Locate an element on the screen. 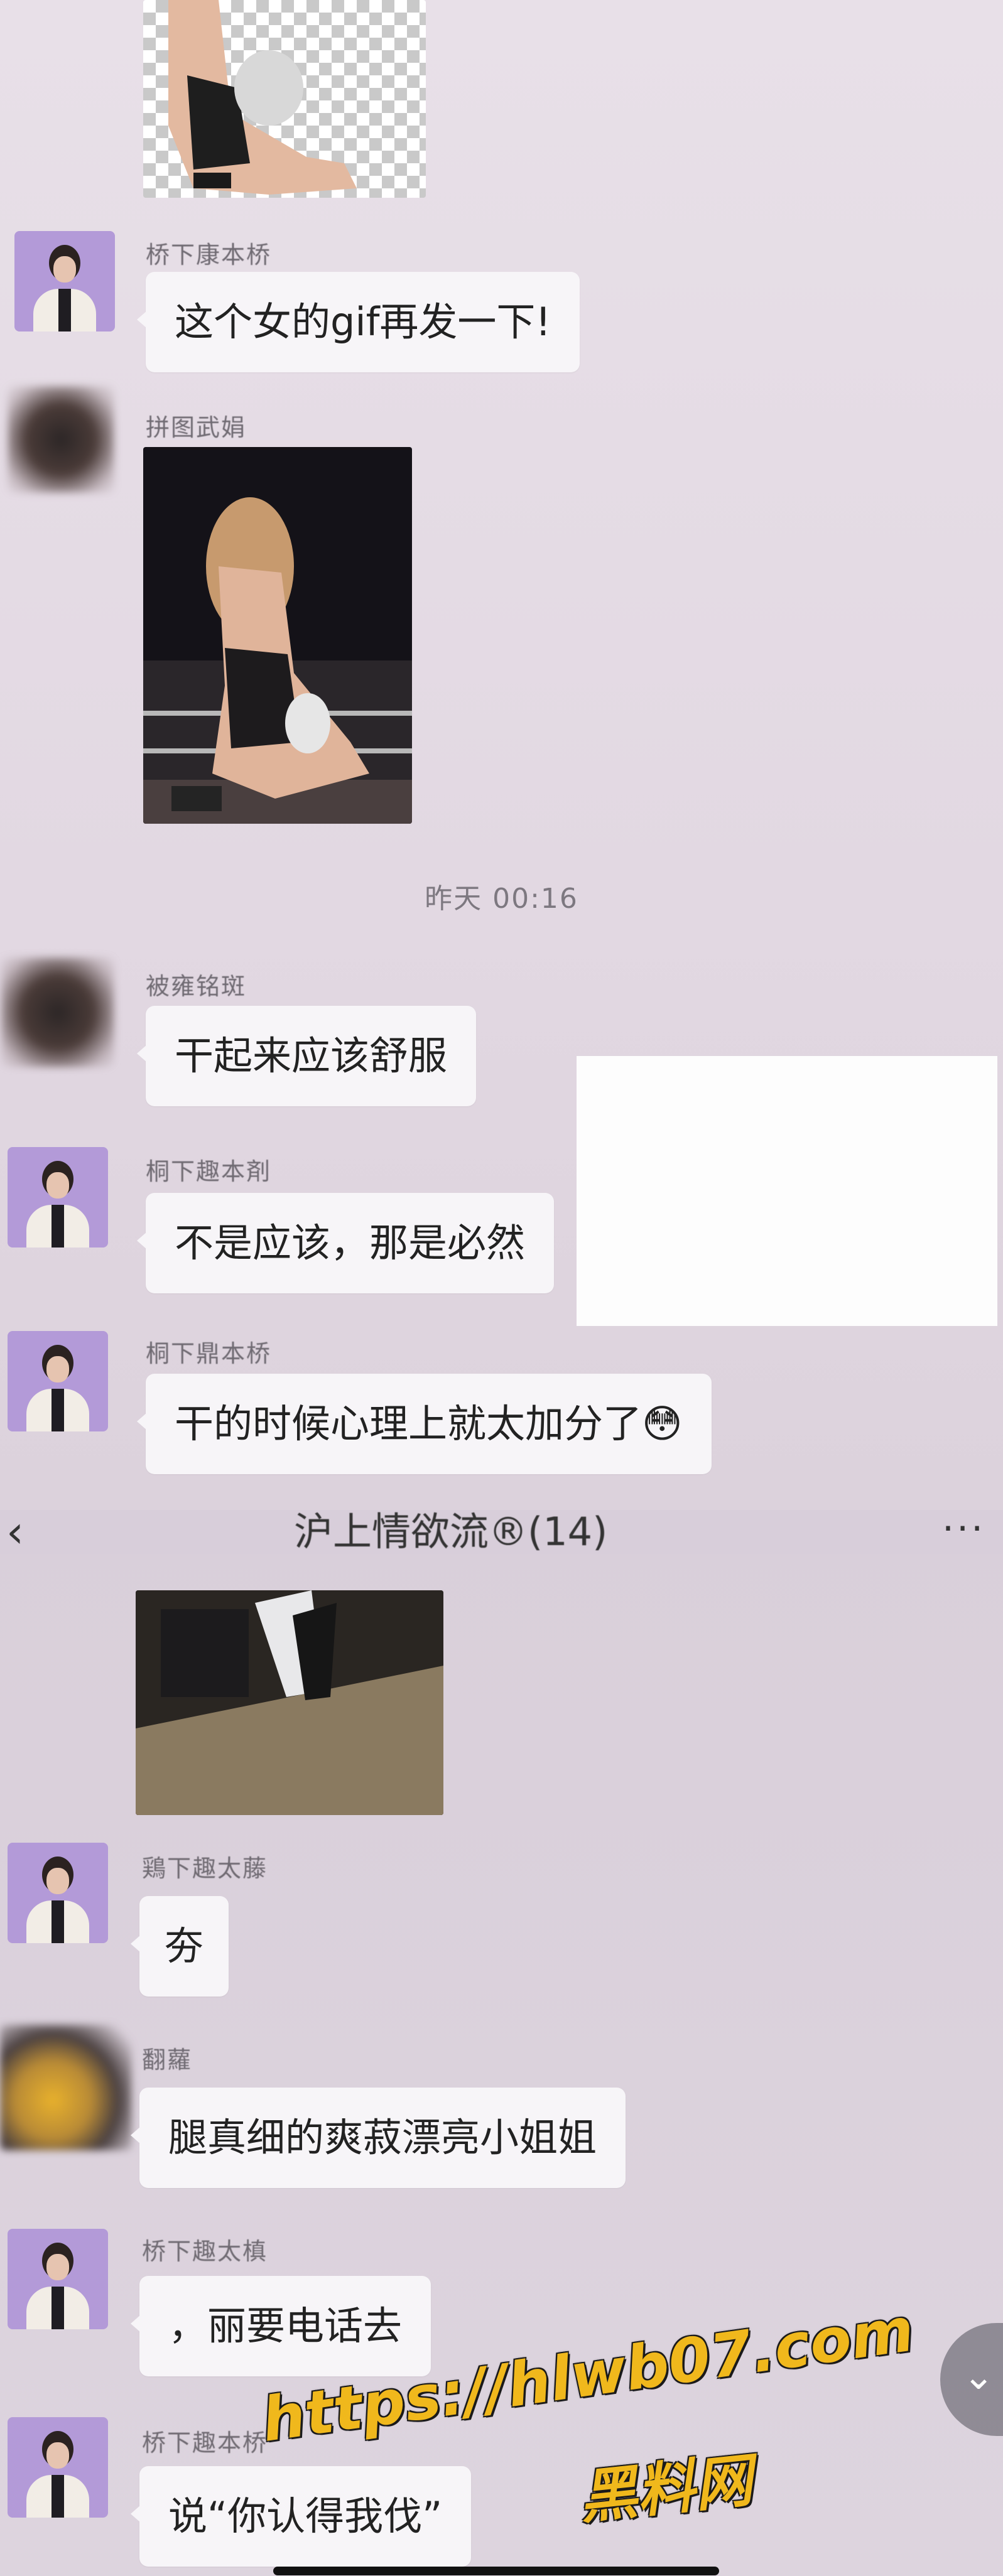 The width and height of the screenshot is (1003, 2576). chat-header: ‹ 沪上情欲流®(14) ··· is located at coordinates (501, 1532).